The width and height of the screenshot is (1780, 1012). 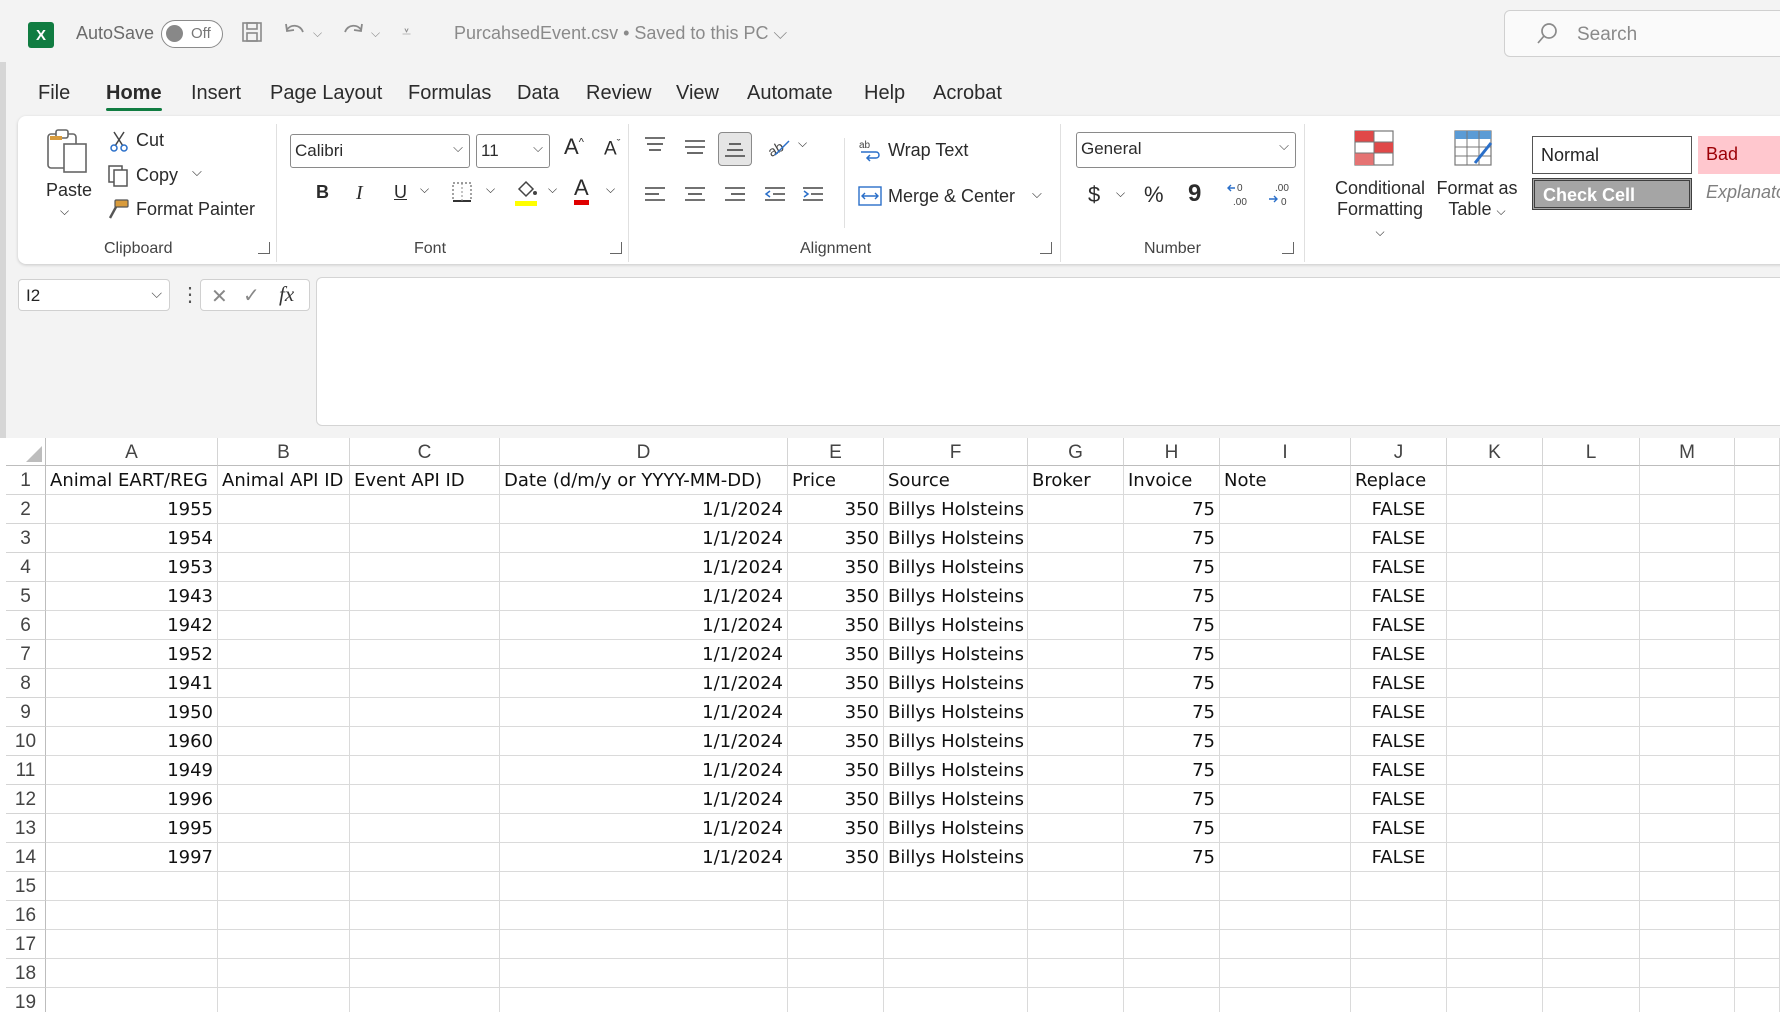 I want to click on column-header: M, so click(x=1687, y=452).